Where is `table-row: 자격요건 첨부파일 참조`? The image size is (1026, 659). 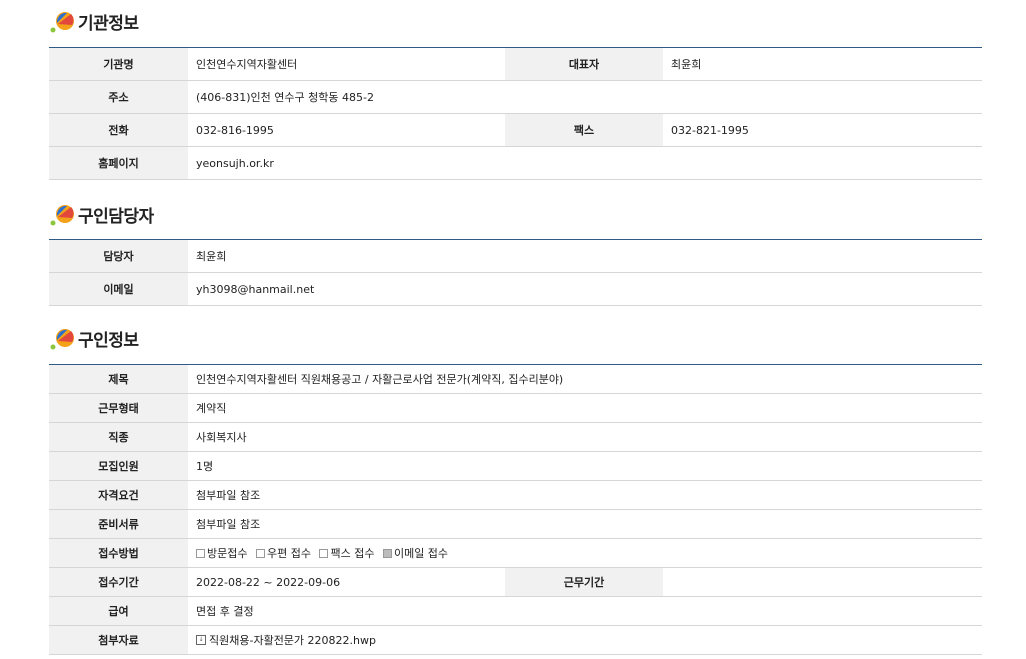 table-row: 자격요건 첨부파일 참조 is located at coordinates (516, 495).